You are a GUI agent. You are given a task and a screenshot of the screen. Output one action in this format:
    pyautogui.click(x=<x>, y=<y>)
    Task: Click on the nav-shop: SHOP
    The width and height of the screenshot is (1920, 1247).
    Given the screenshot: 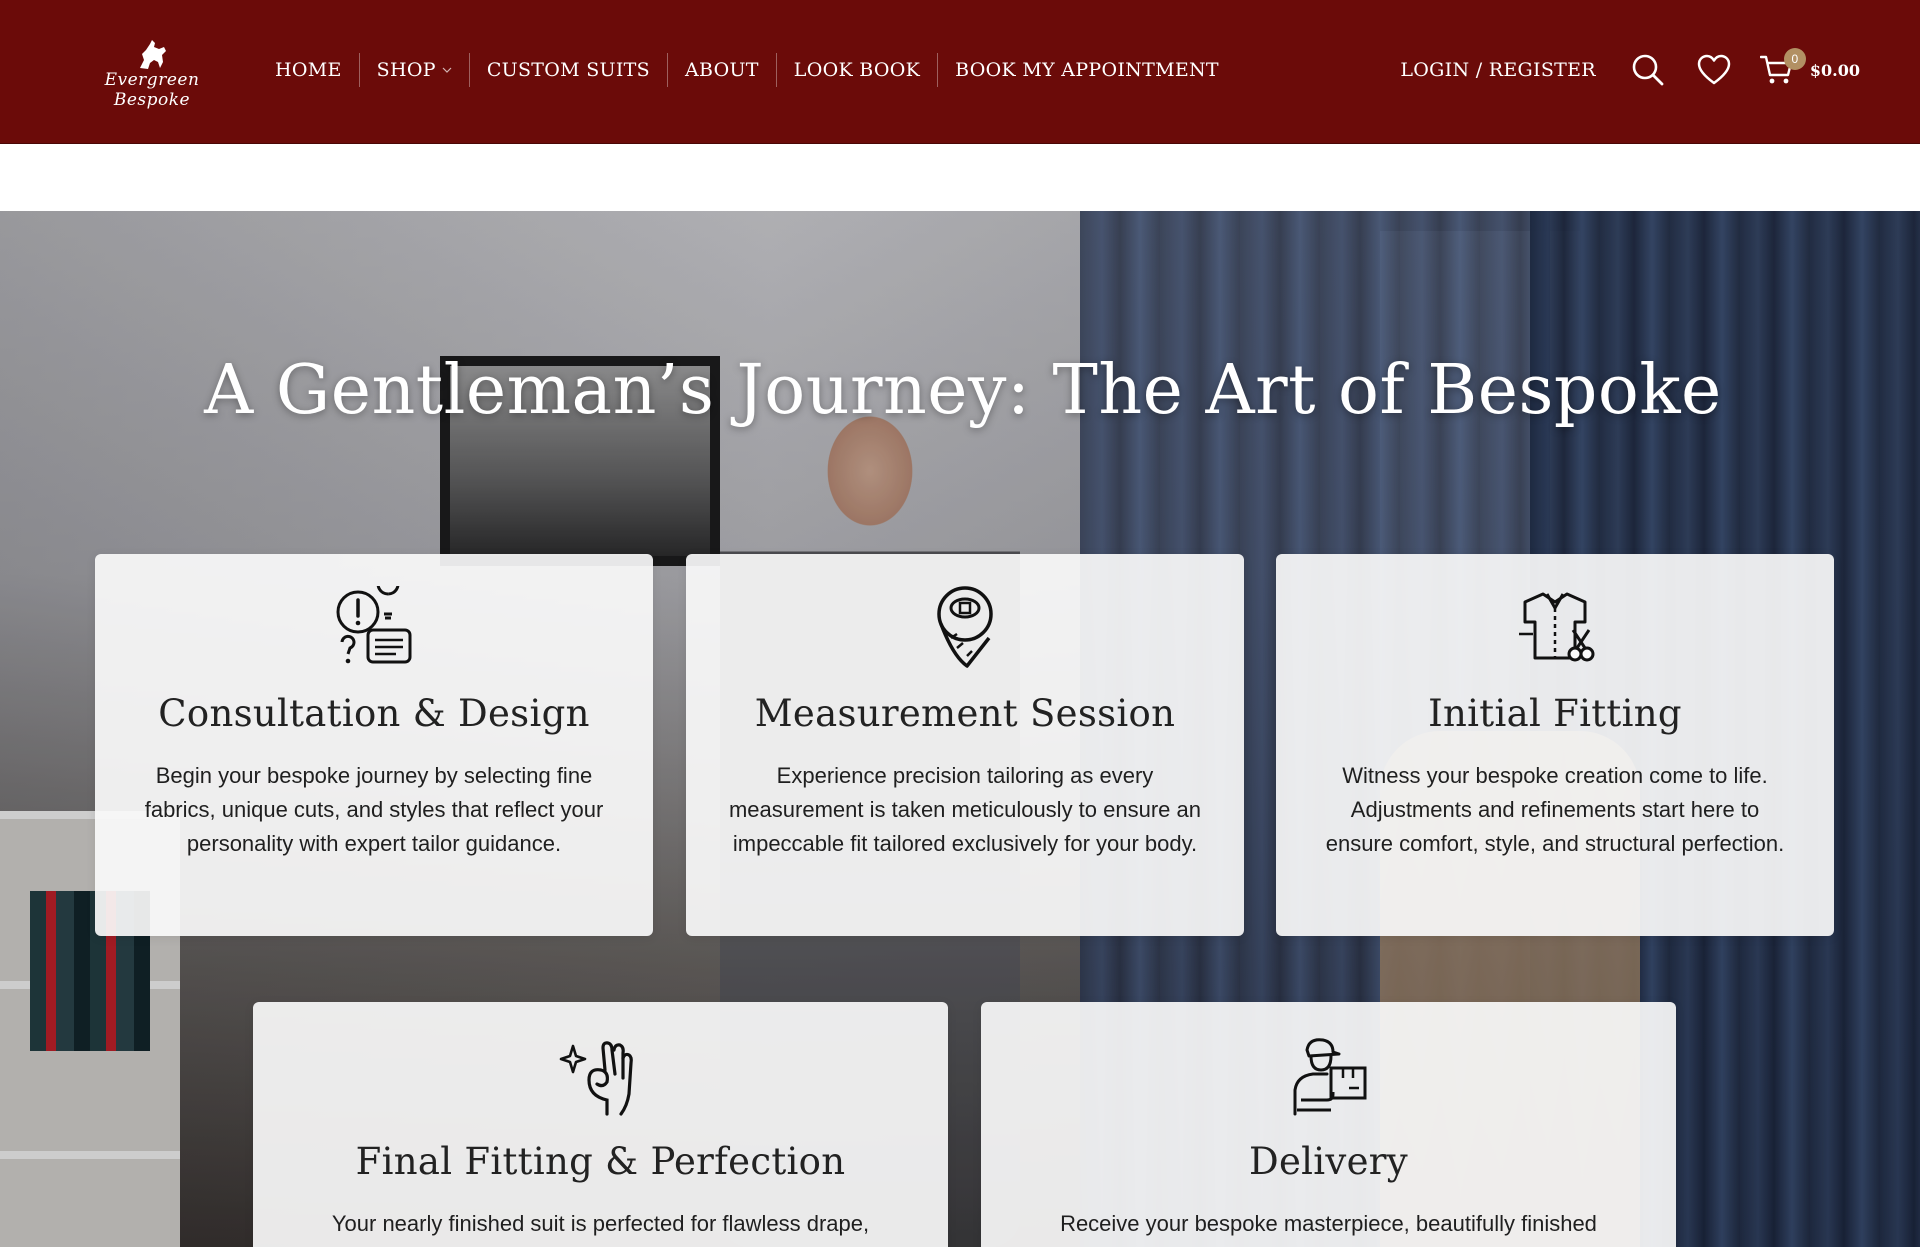 What is the action you would take?
    pyautogui.click(x=415, y=70)
    